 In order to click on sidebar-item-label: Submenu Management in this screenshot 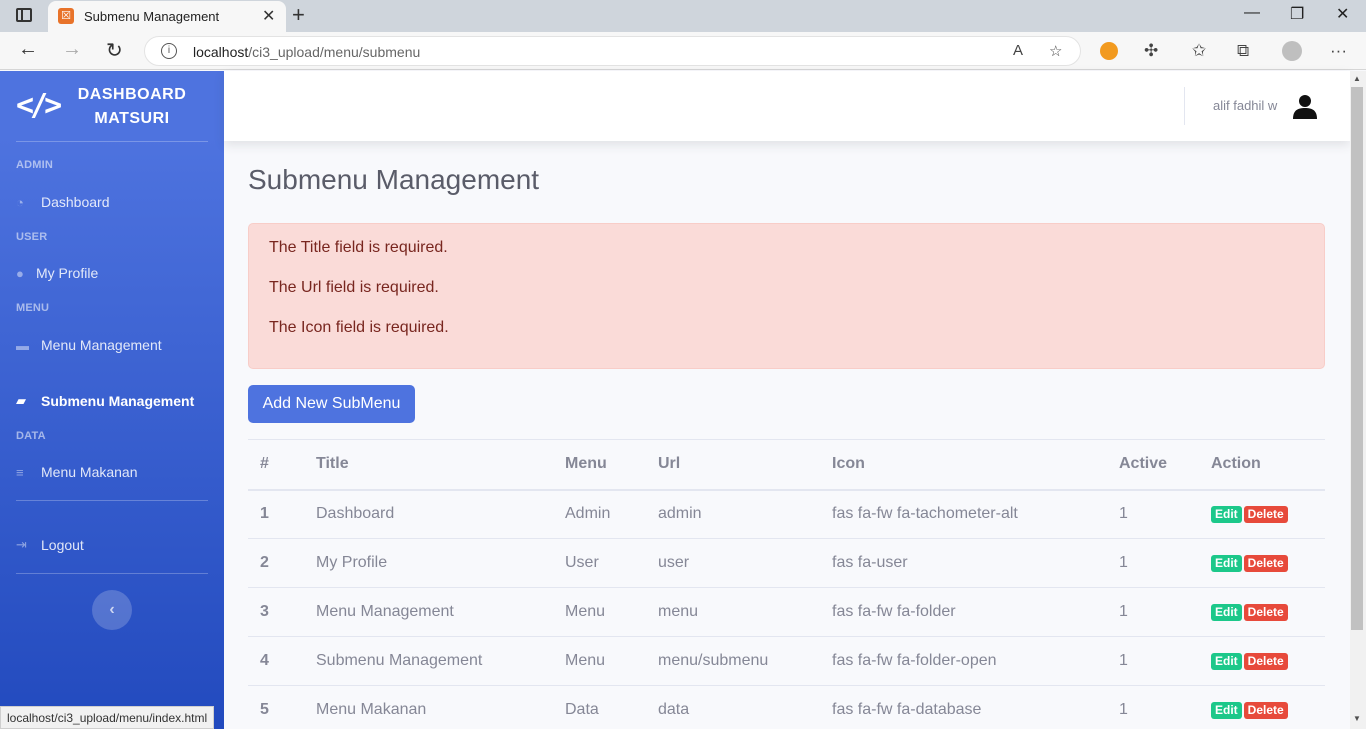, I will do `click(118, 401)`.